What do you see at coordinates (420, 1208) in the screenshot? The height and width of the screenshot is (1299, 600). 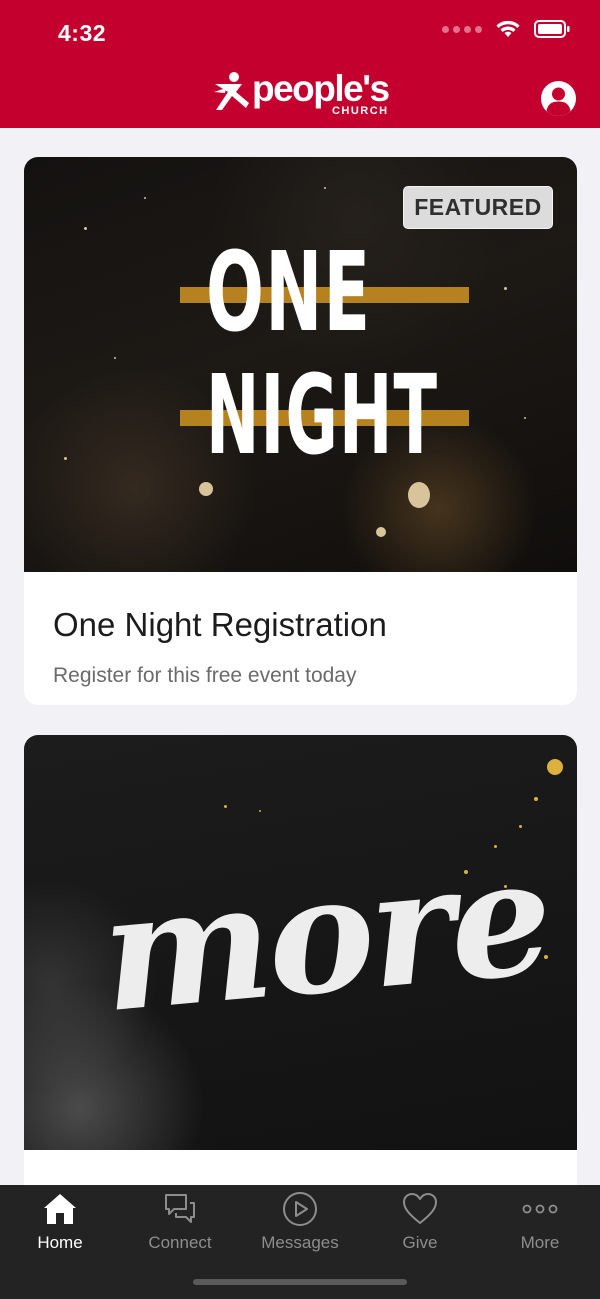 I see `heart-icon` at bounding box center [420, 1208].